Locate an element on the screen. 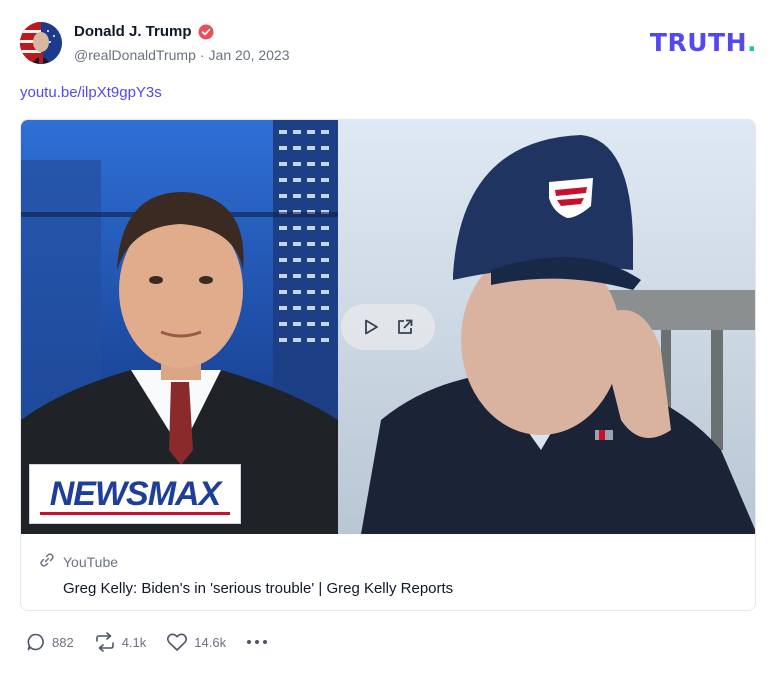 The width and height of the screenshot is (777, 673). link-icon is located at coordinates (47, 561).